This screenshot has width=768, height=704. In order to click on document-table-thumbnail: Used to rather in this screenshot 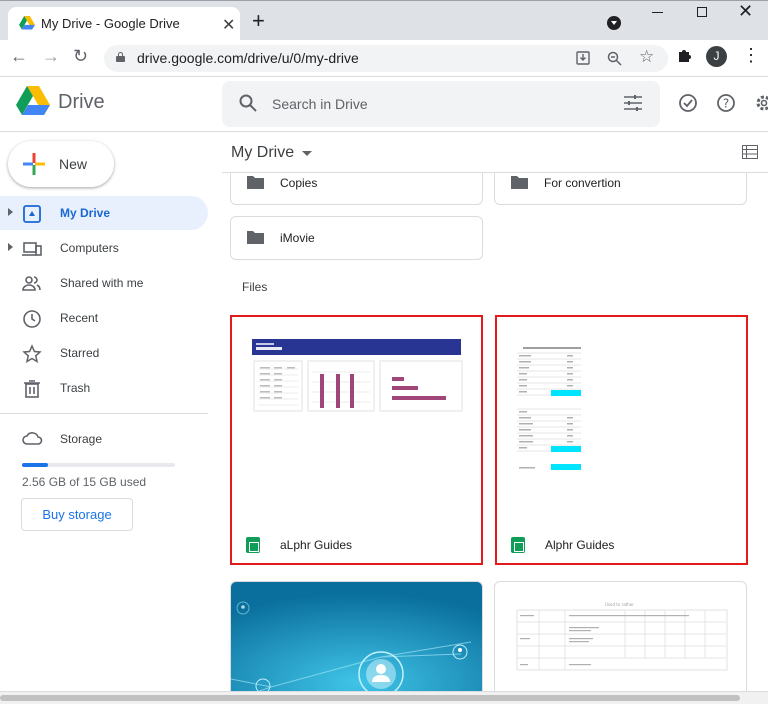, I will do `click(622, 636)`.